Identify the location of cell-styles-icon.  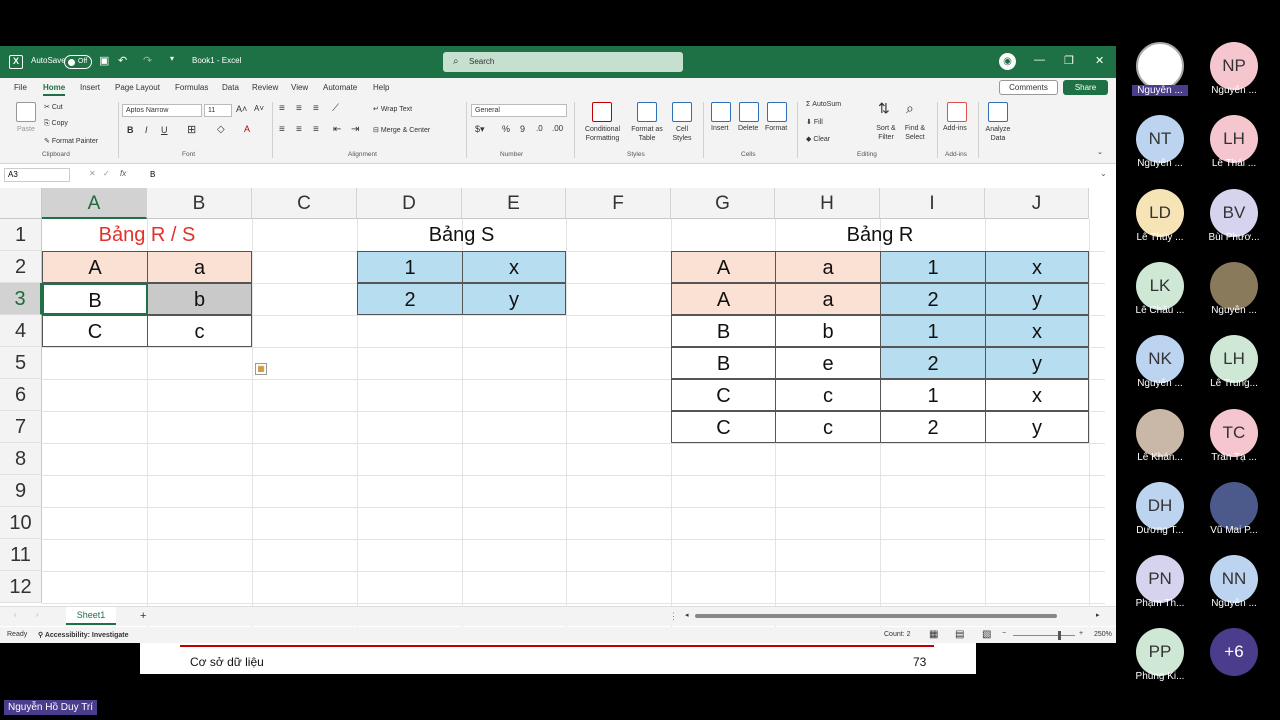
(682, 112).